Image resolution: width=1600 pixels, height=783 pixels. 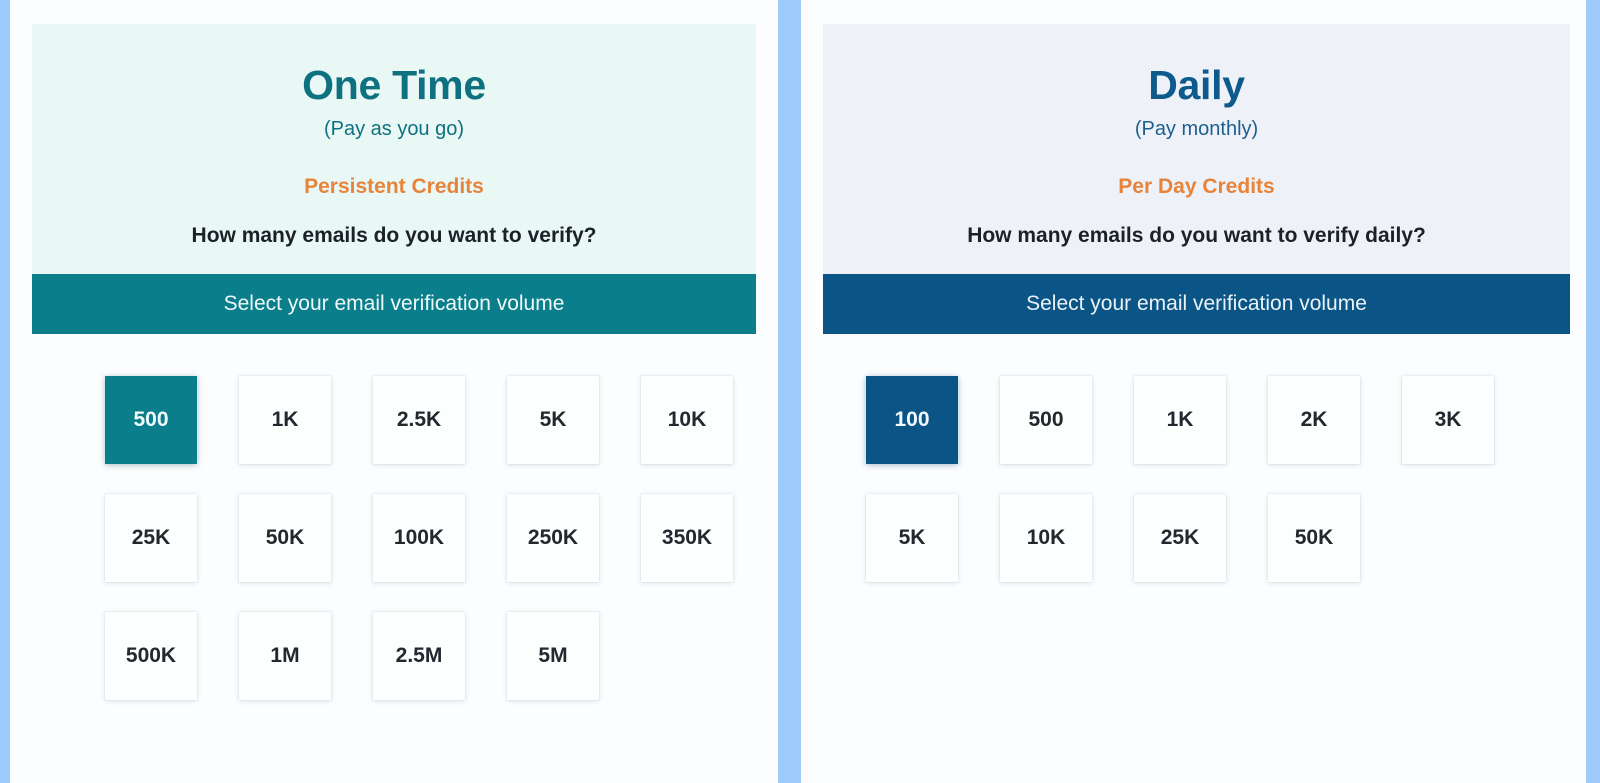 What do you see at coordinates (1196, 85) in the screenshot?
I see `daily-plan-title: Daily` at bounding box center [1196, 85].